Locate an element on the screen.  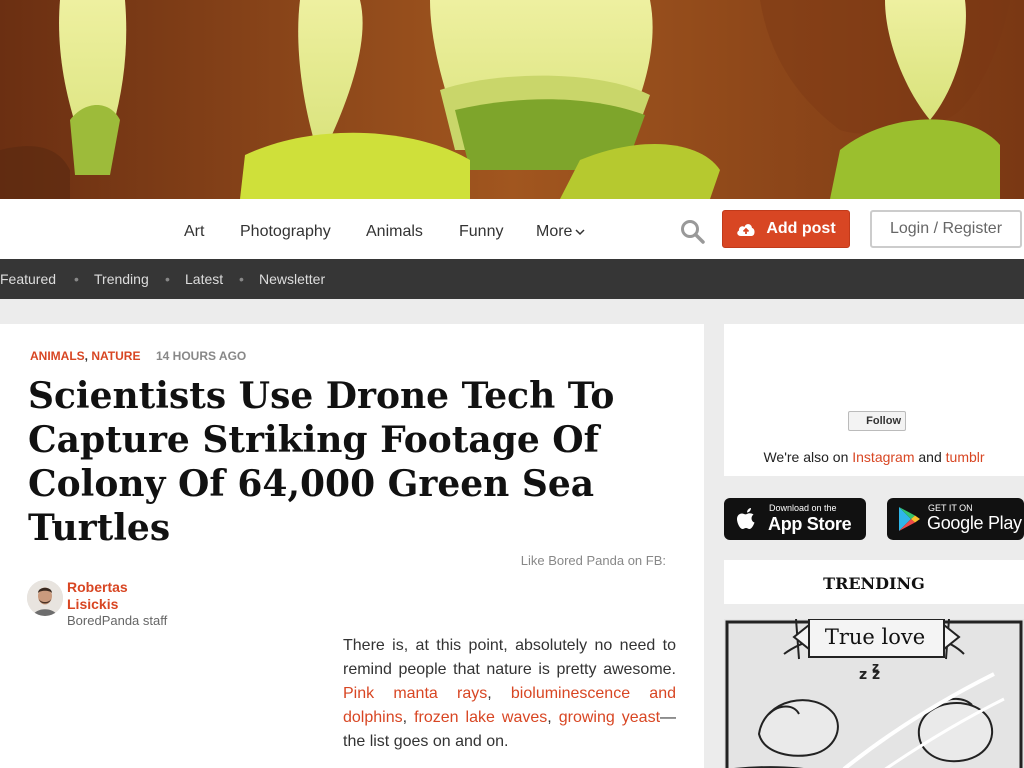
subnav-featured: Featured is located at coordinates (28, 279).